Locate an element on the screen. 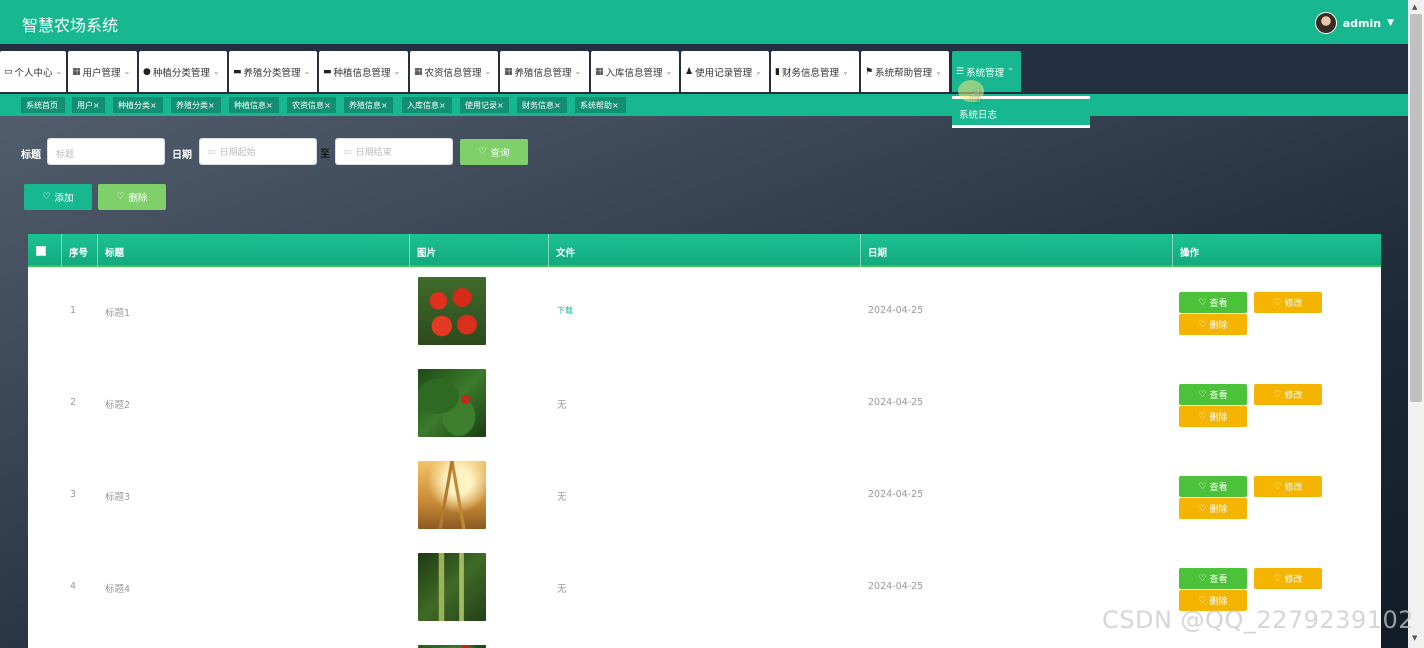  date-range-separator: 至 is located at coordinates (325, 154).